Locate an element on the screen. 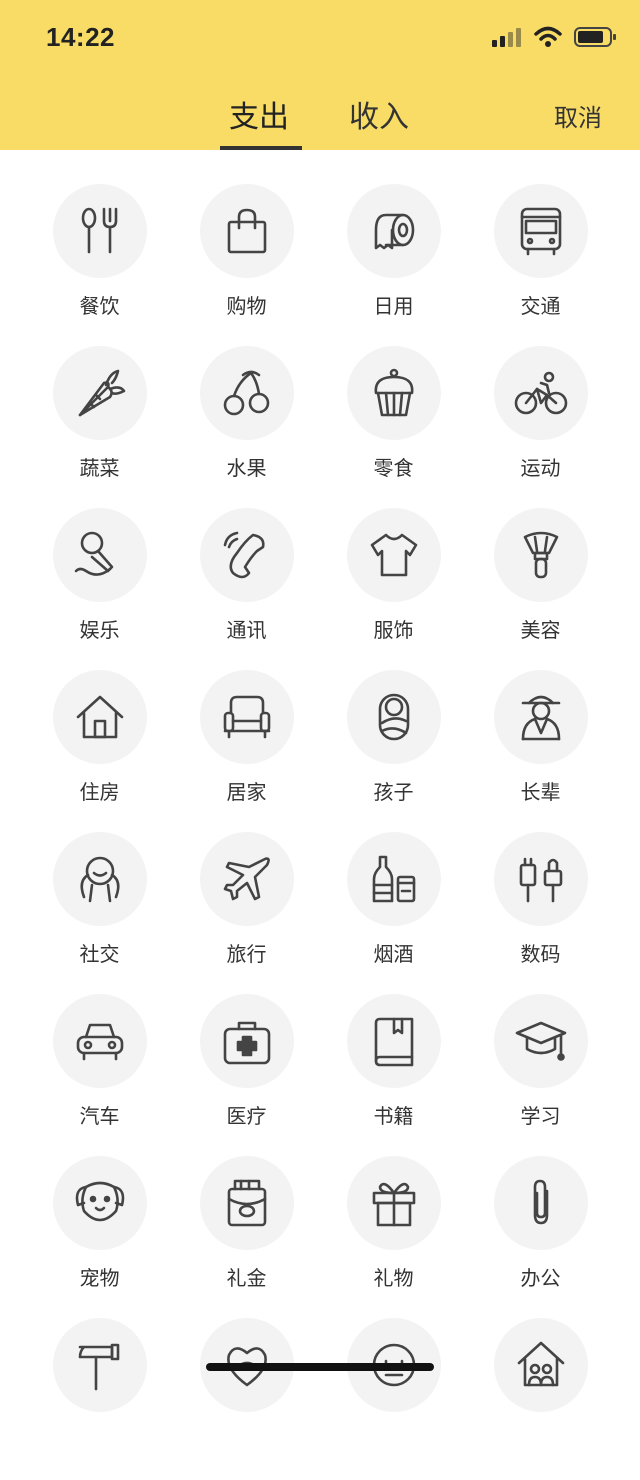 The width and height of the screenshot is (640, 1480). people-icon is located at coordinates (99, 879).